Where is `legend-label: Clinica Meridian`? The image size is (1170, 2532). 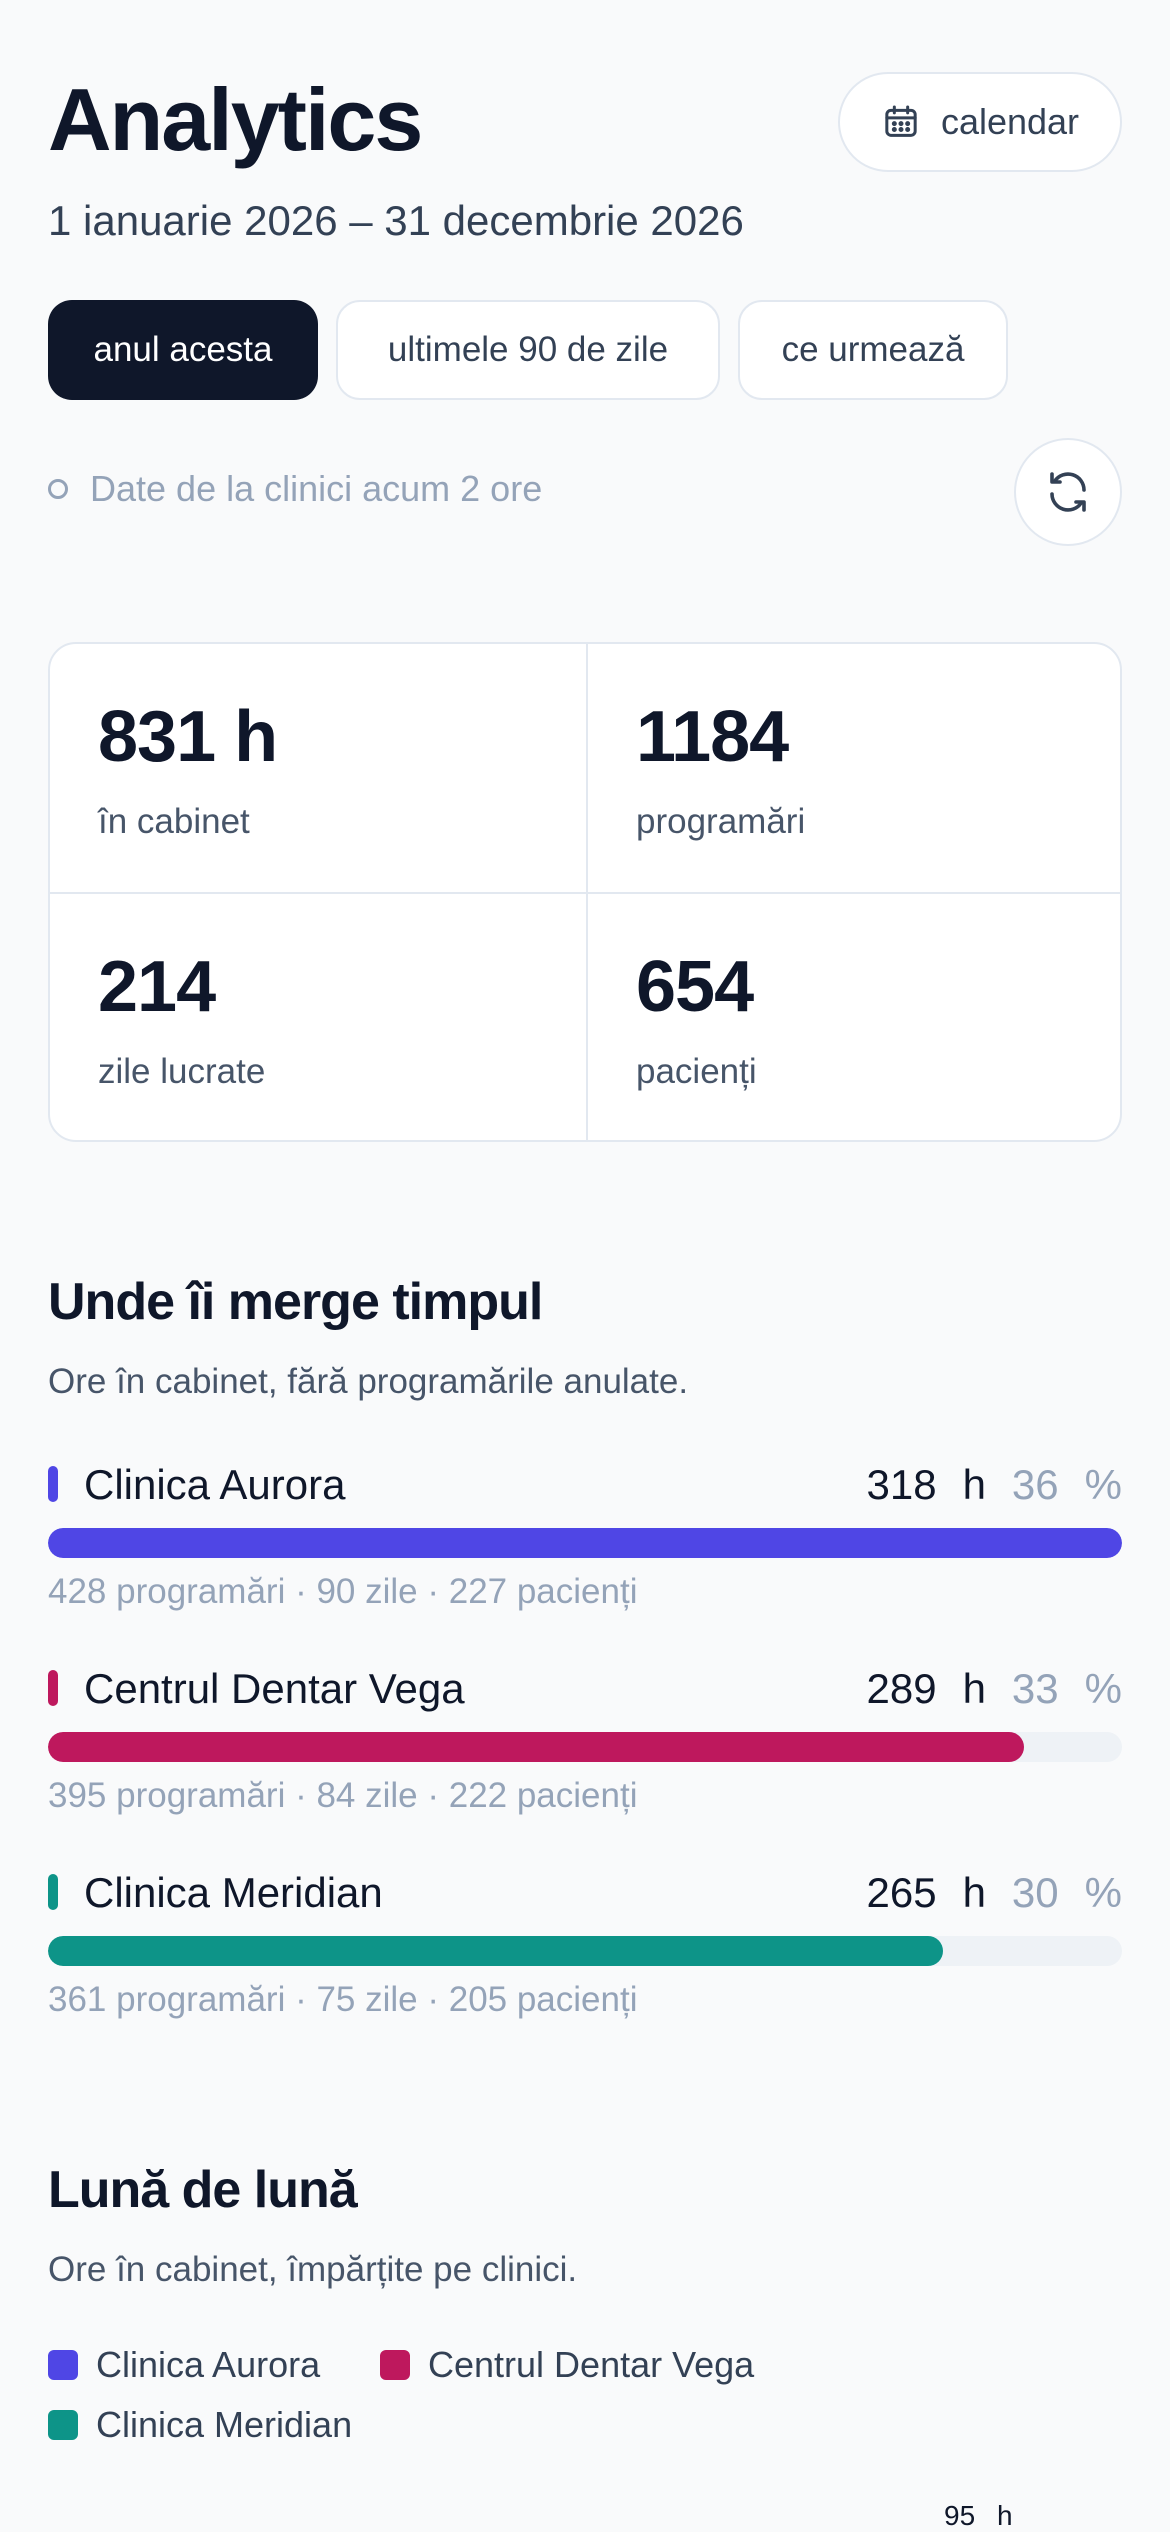
legend-label: Clinica Meridian is located at coordinates (224, 2424).